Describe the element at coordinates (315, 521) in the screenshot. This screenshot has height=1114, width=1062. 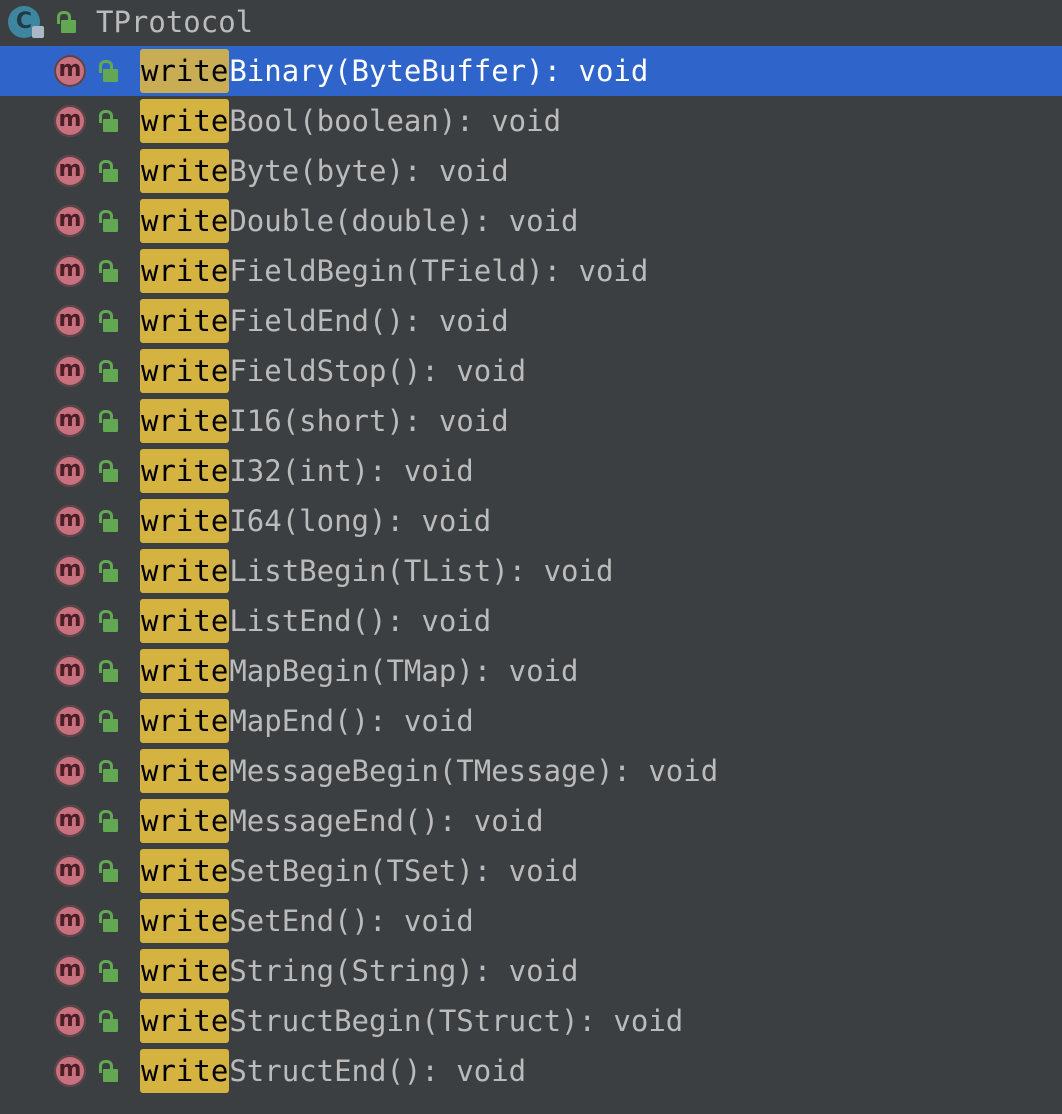
I see `method-signature: write I64(long): void` at that location.